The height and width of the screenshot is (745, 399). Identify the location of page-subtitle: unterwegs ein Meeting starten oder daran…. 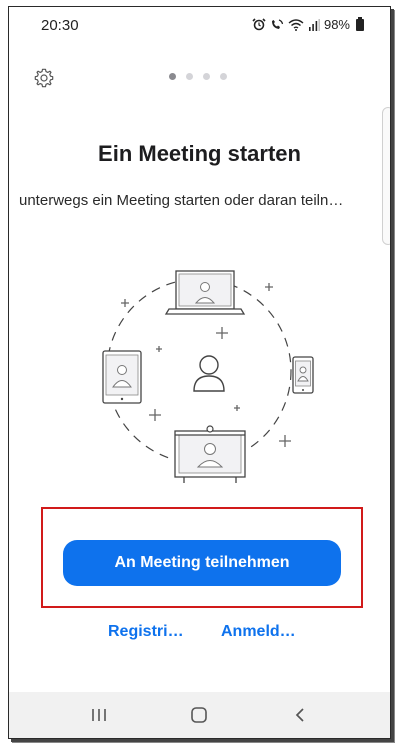
(181, 200).